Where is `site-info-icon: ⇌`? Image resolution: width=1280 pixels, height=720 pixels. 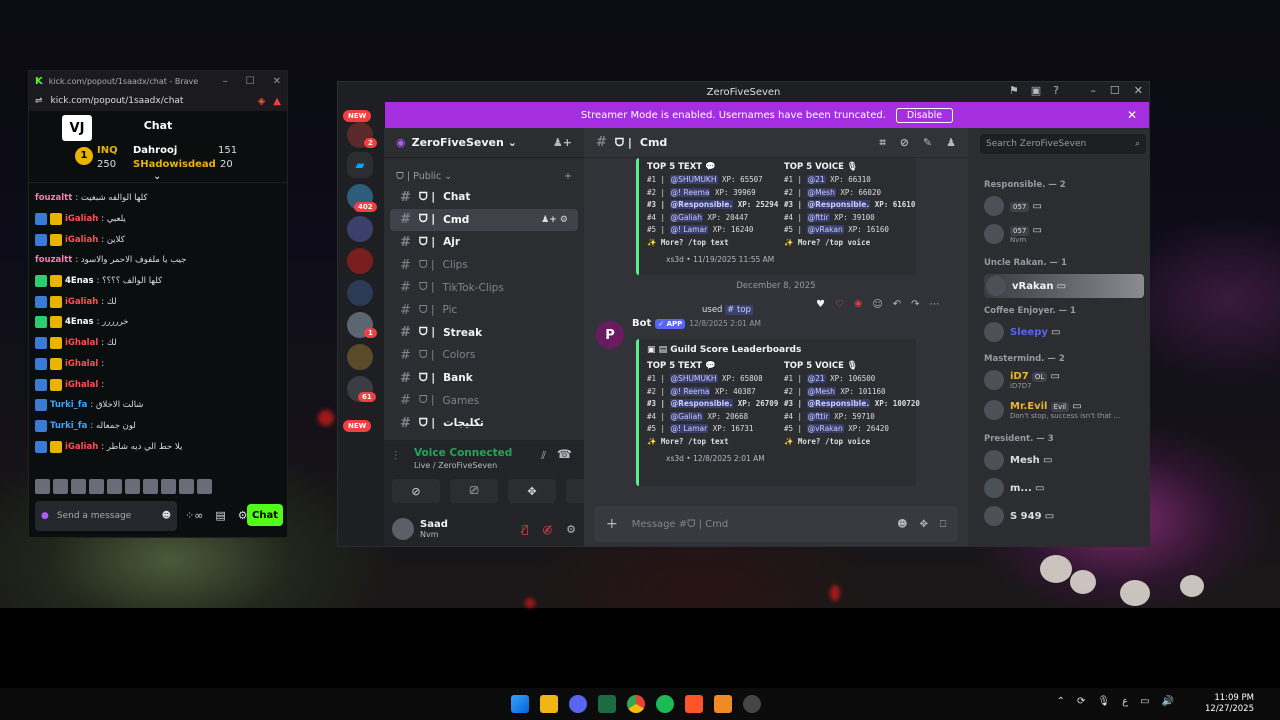
site-info-icon: ⇌ is located at coordinates (39, 101).